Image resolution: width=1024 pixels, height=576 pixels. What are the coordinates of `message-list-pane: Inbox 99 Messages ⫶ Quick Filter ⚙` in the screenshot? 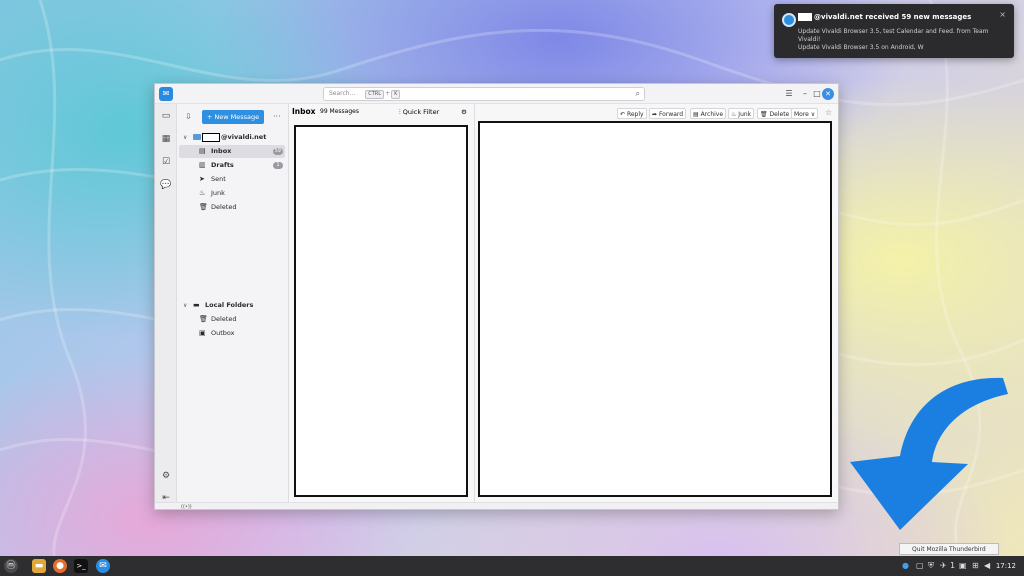 It's located at (382, 303).